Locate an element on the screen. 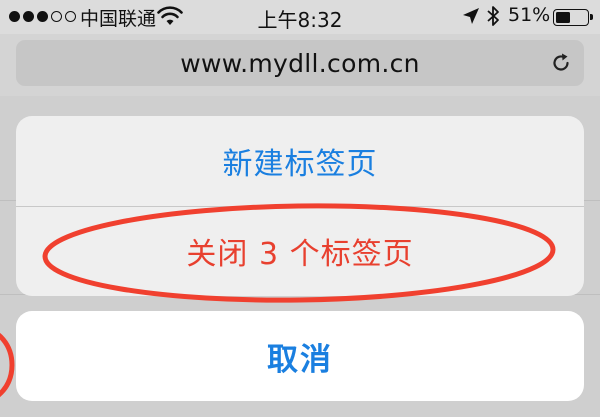 This screenshot has width=600, height=417. address-bar: www.mydll.com.cn is located at coordinates (300, 65).